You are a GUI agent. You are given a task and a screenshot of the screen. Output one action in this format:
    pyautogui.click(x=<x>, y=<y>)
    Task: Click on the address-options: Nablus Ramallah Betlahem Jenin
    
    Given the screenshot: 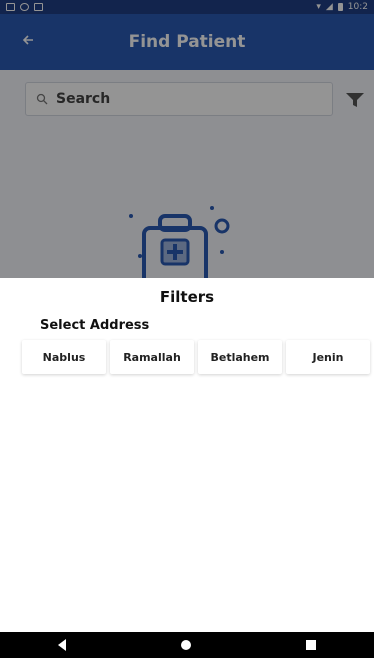 What is the action you would take?
    pyautogui.click(x=196, y=357)
    